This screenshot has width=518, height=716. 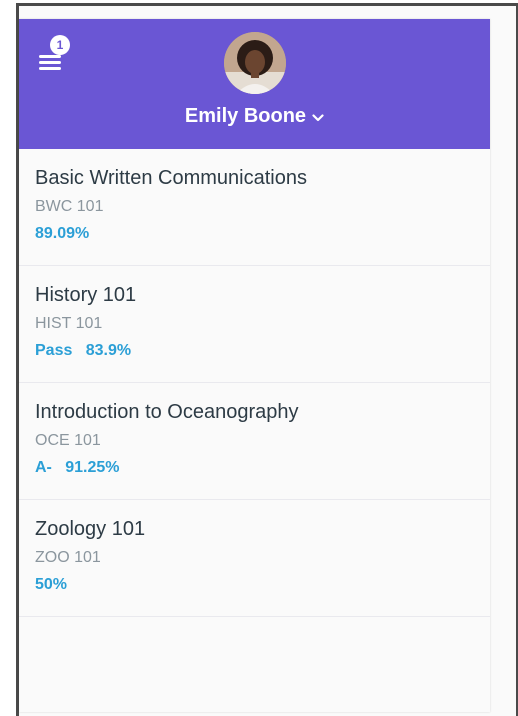 I want to click on menu-button: 1, so click(x=56, y=55).